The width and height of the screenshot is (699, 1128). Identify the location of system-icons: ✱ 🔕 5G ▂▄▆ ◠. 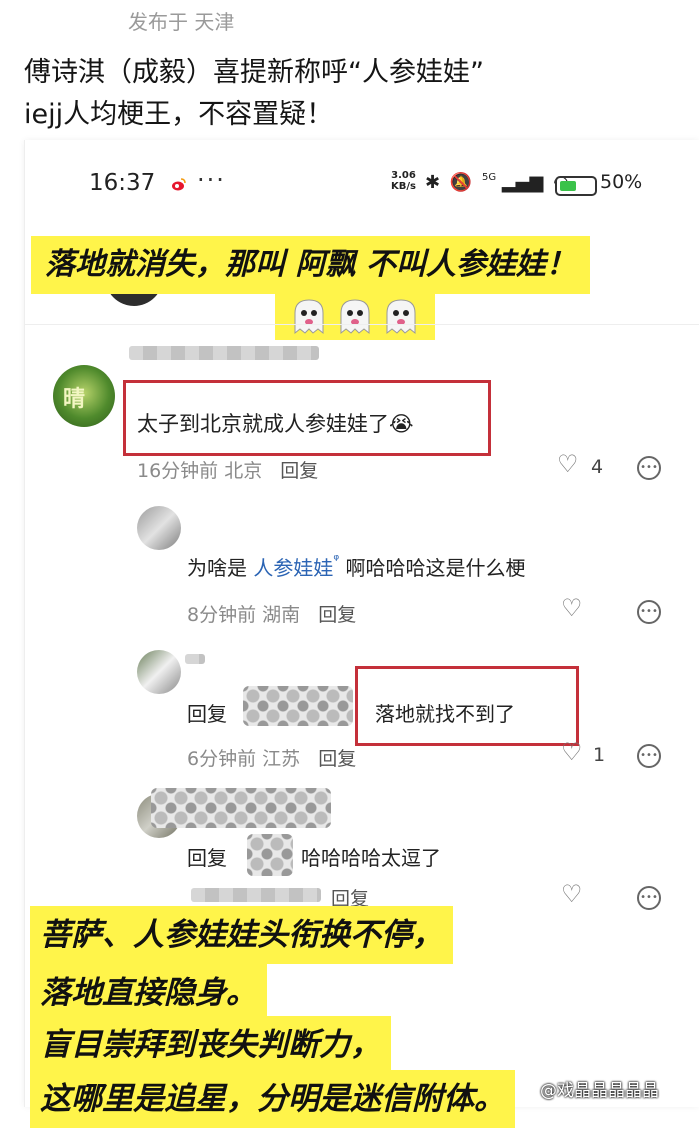
(497, 182).